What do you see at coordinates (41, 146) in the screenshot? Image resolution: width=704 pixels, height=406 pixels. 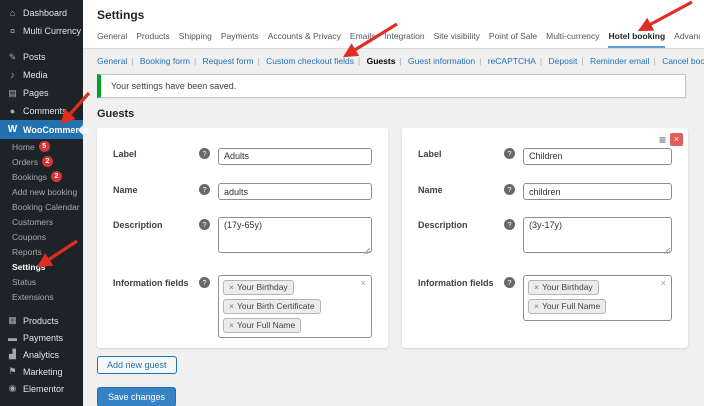 I see `submenu-item-home: Home 5` at bounding box center [41, 146].